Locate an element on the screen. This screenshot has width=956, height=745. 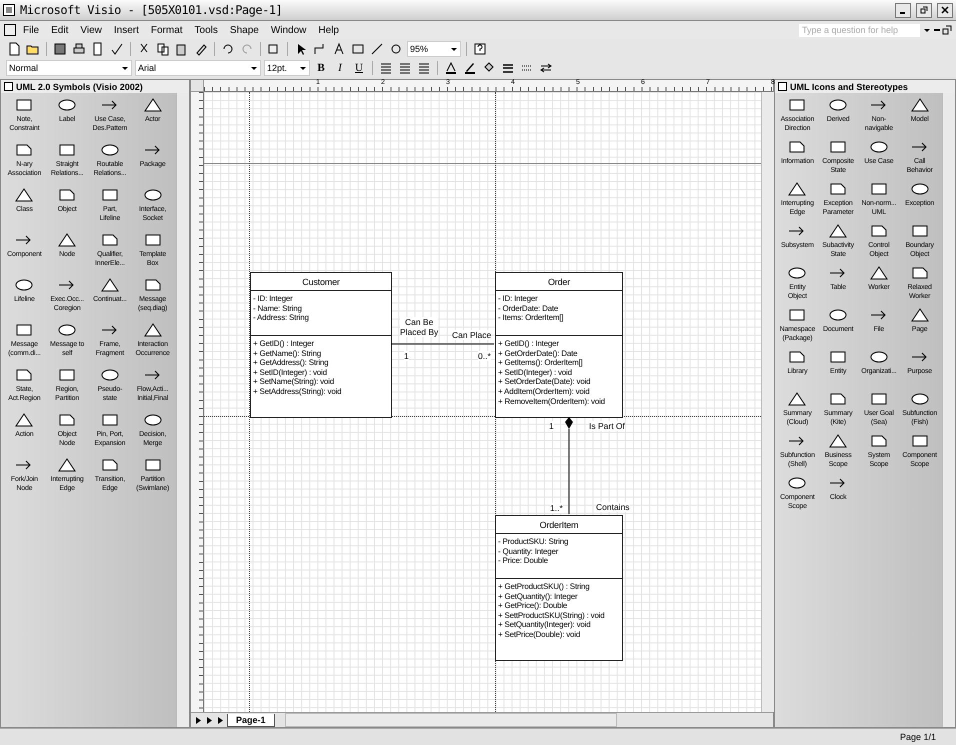
undo-icon is located at coordinates (228, 49).